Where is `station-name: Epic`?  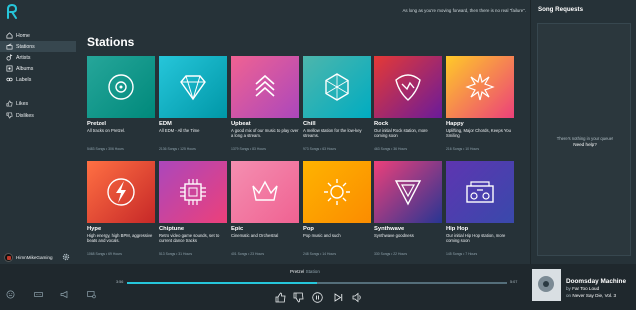
station-name: Epic is located at coordinates (237, 229).